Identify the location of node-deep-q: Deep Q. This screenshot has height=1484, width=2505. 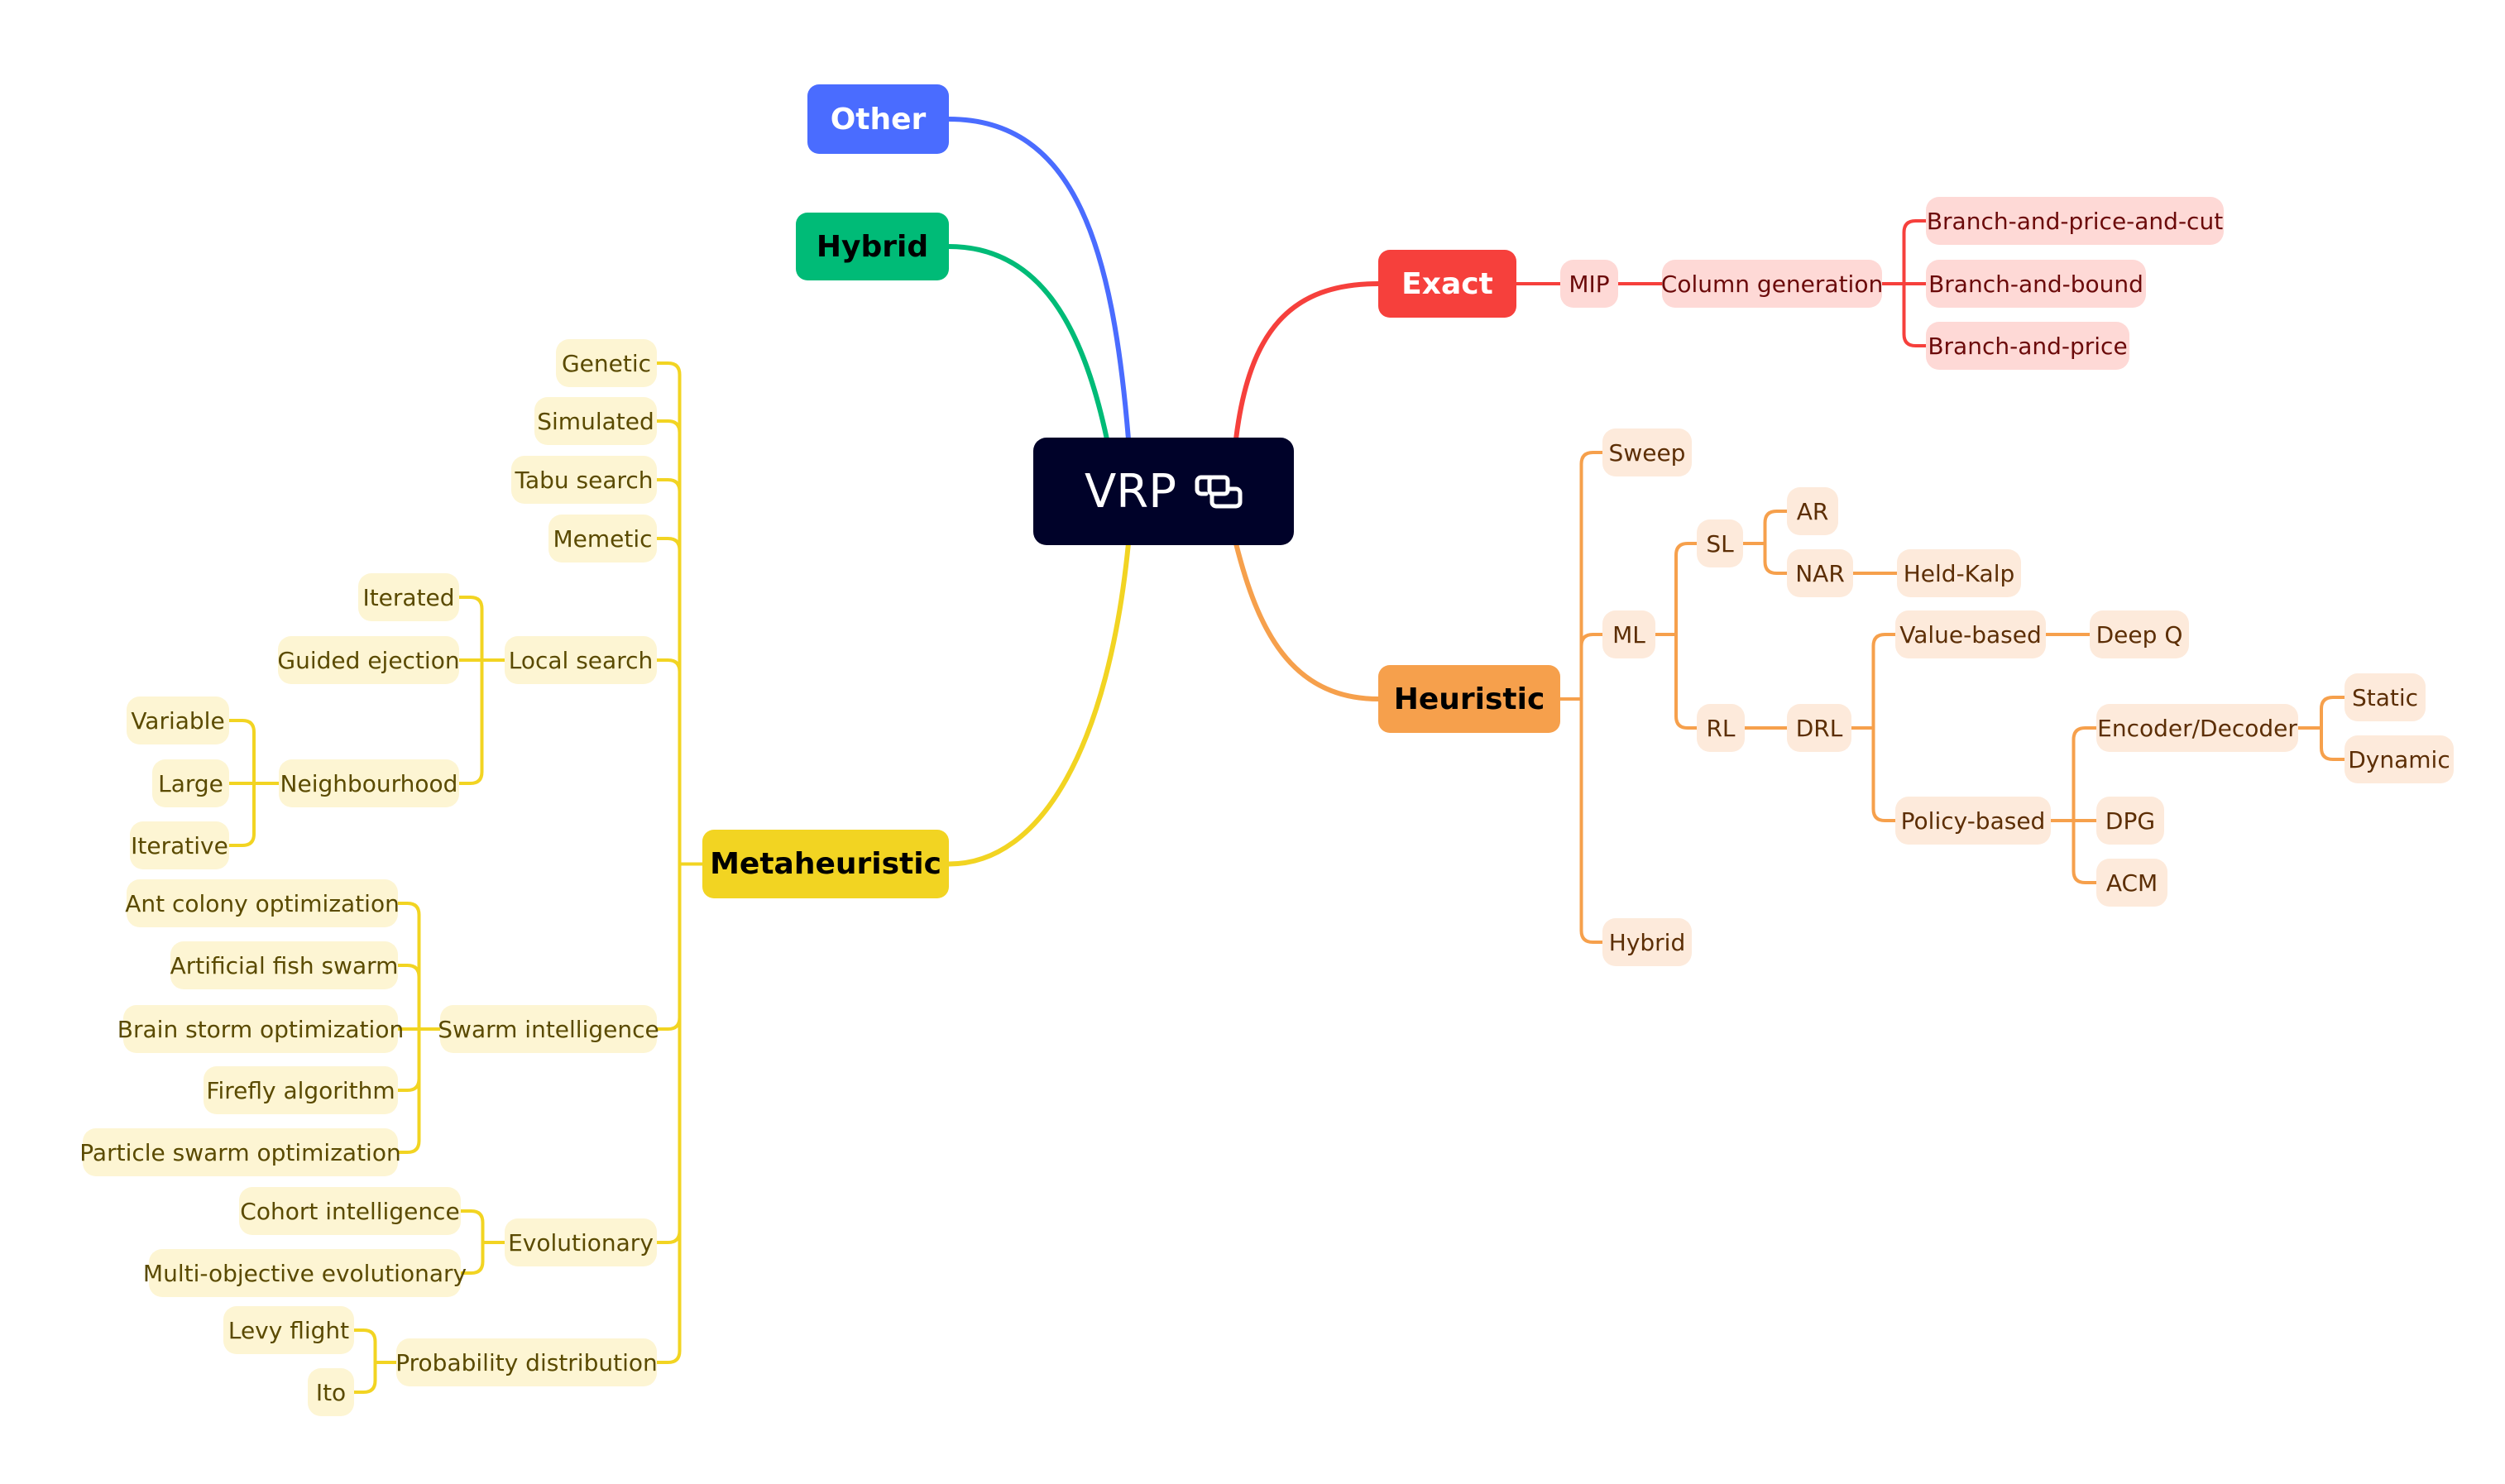
(2139, 634).